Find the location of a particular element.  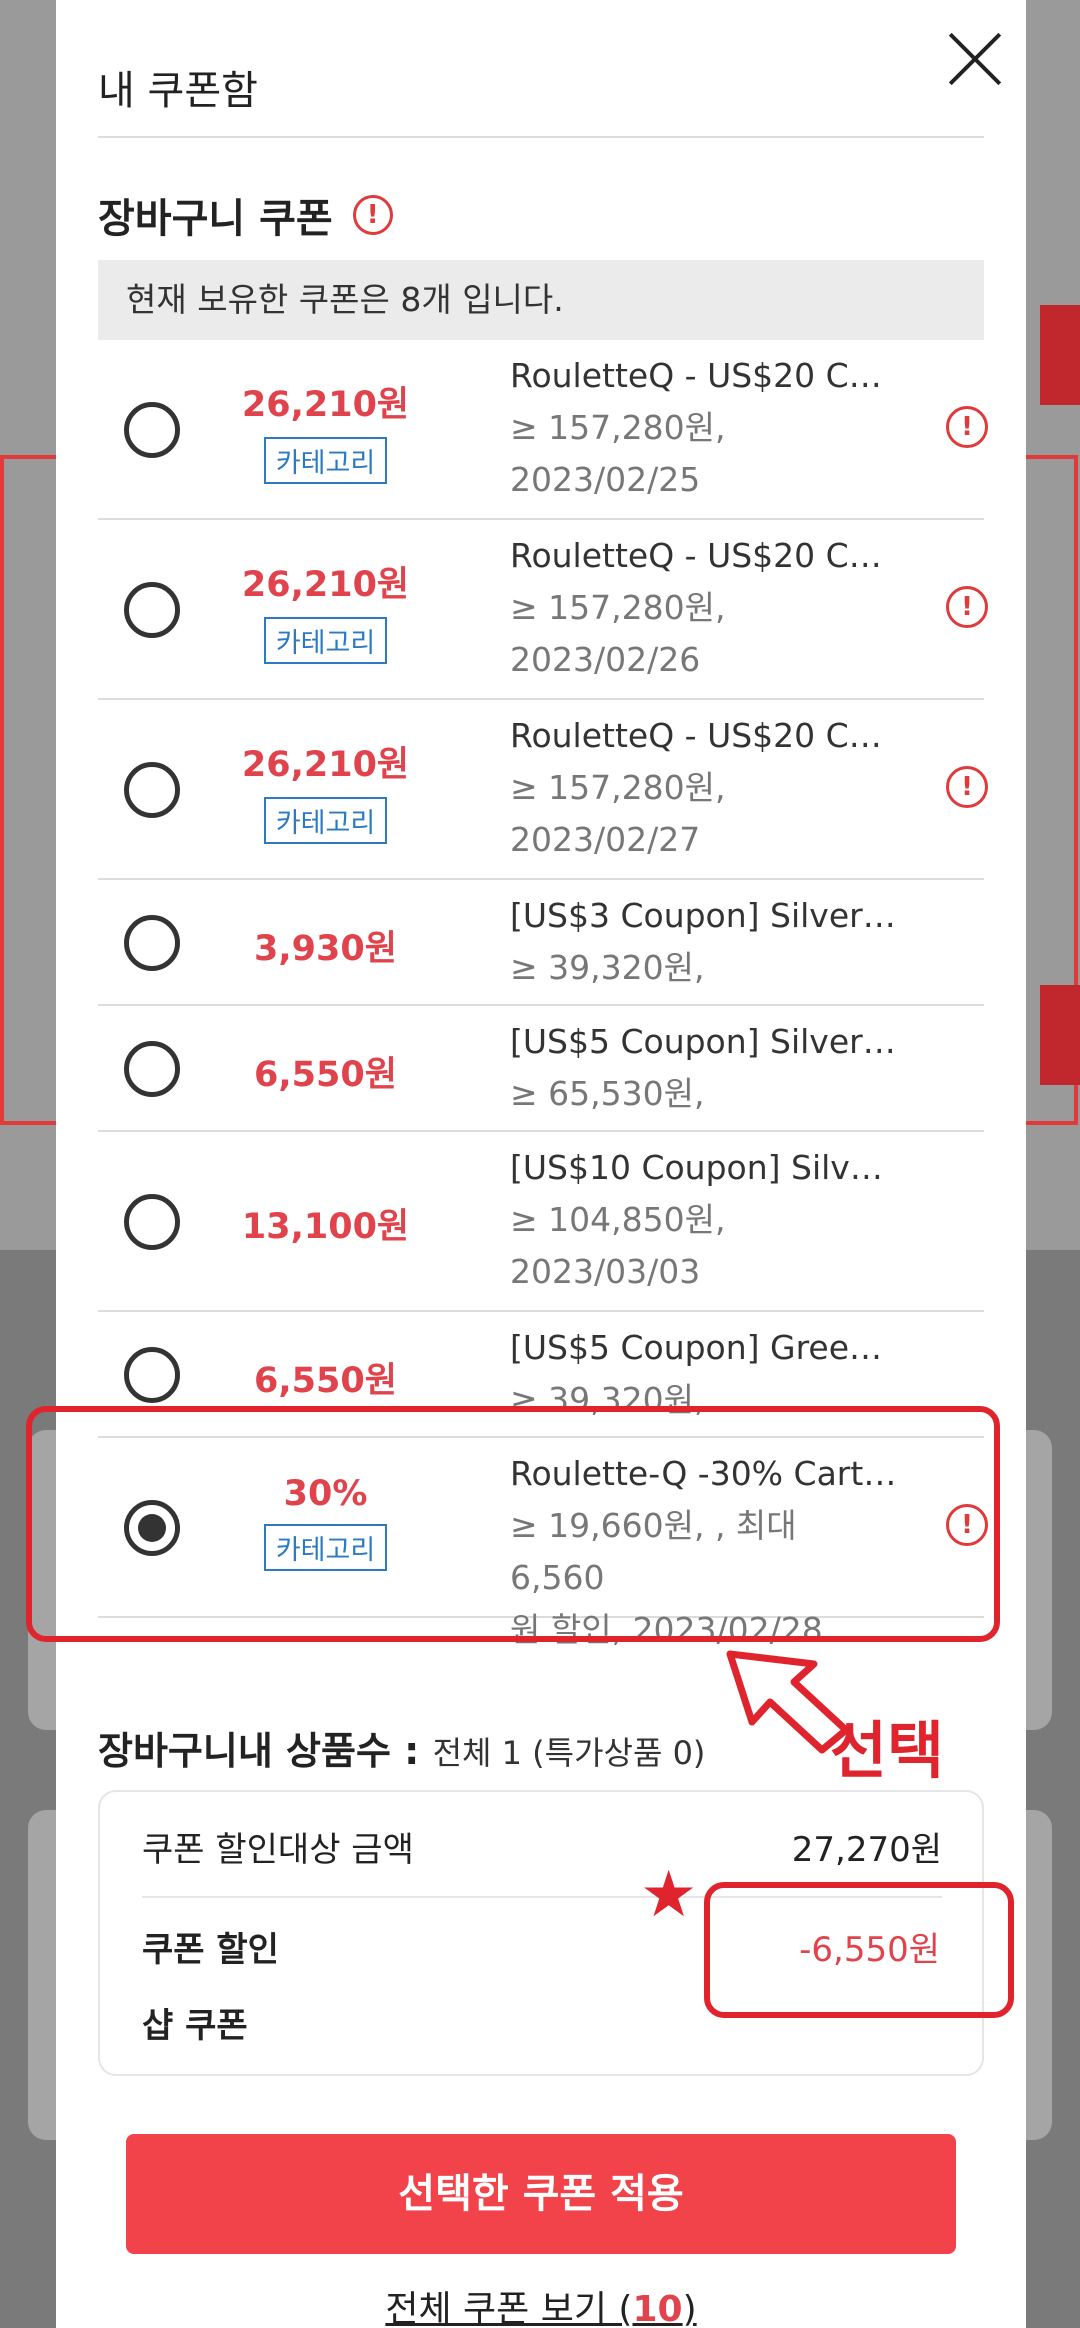

coupon-amount: 13,100원 is located at coordinates (325, 1227).